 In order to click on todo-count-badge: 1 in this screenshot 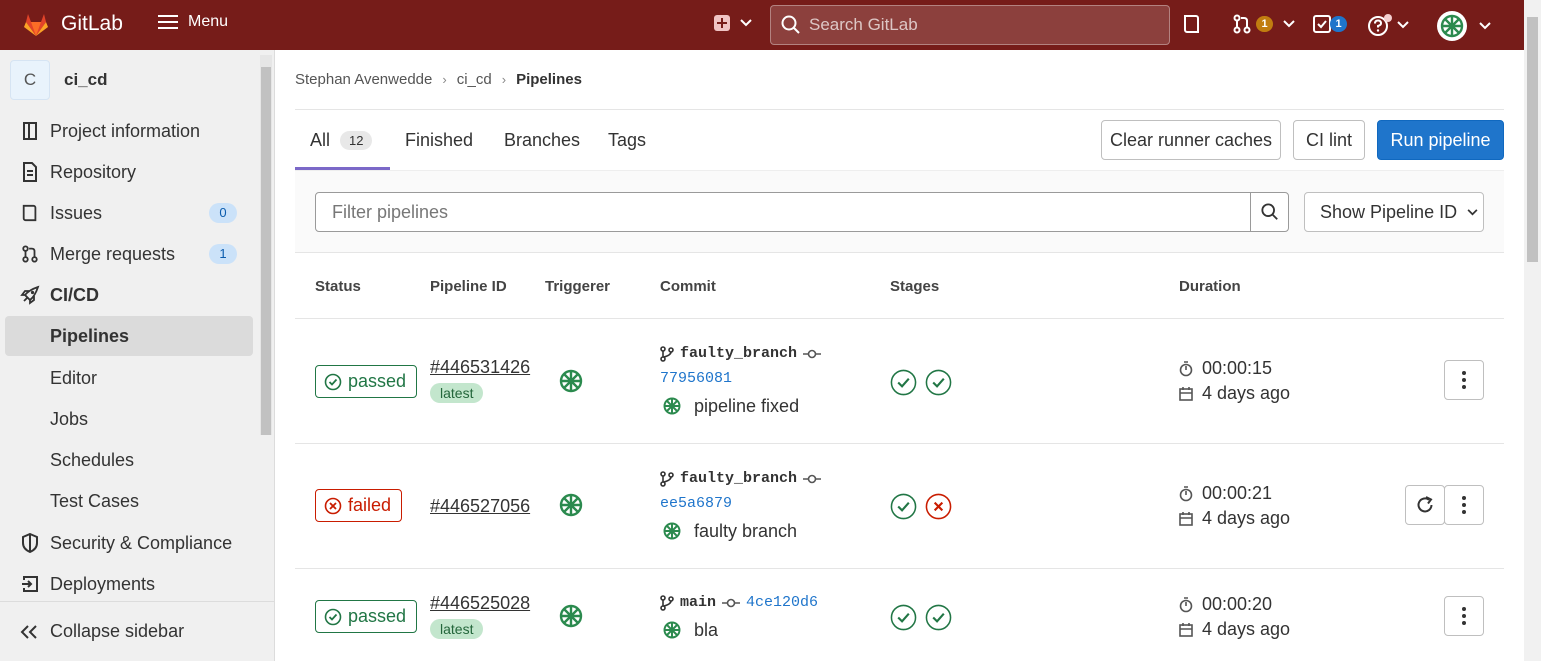, I will do `click(1338, 24)`.